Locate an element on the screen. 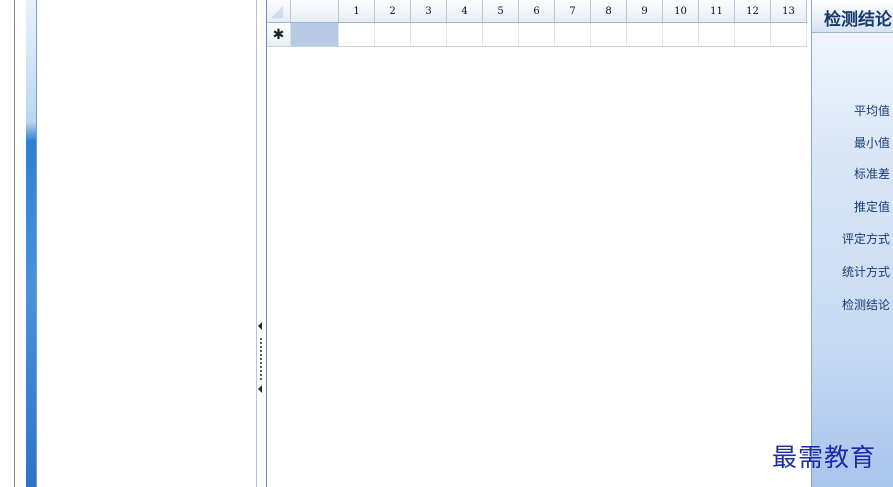 This screenshot has width=893, height=487. results-panel: 检测结论 平均值 最小值 标准差 推定值 评定方式 统计方式 检测结论 is located at coordinates (852, 243).